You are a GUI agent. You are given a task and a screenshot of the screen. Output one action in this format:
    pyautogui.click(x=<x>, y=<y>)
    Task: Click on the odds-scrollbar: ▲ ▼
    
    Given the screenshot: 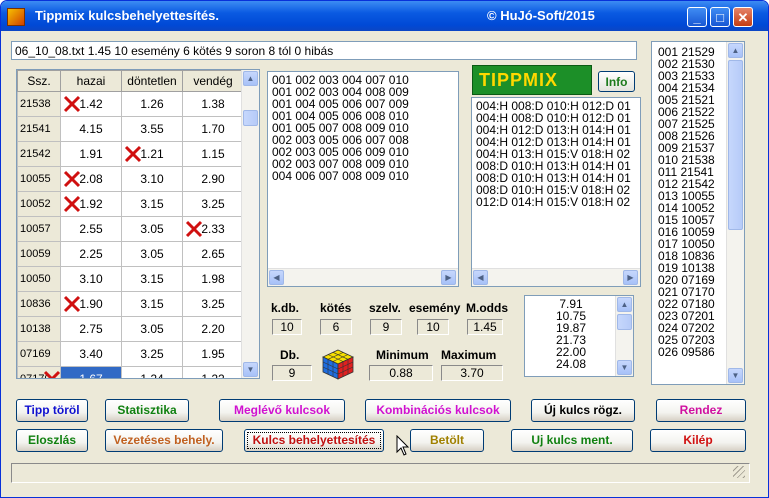 What is the action you would take?
    pyautogui.click(x=624, y=336)
    